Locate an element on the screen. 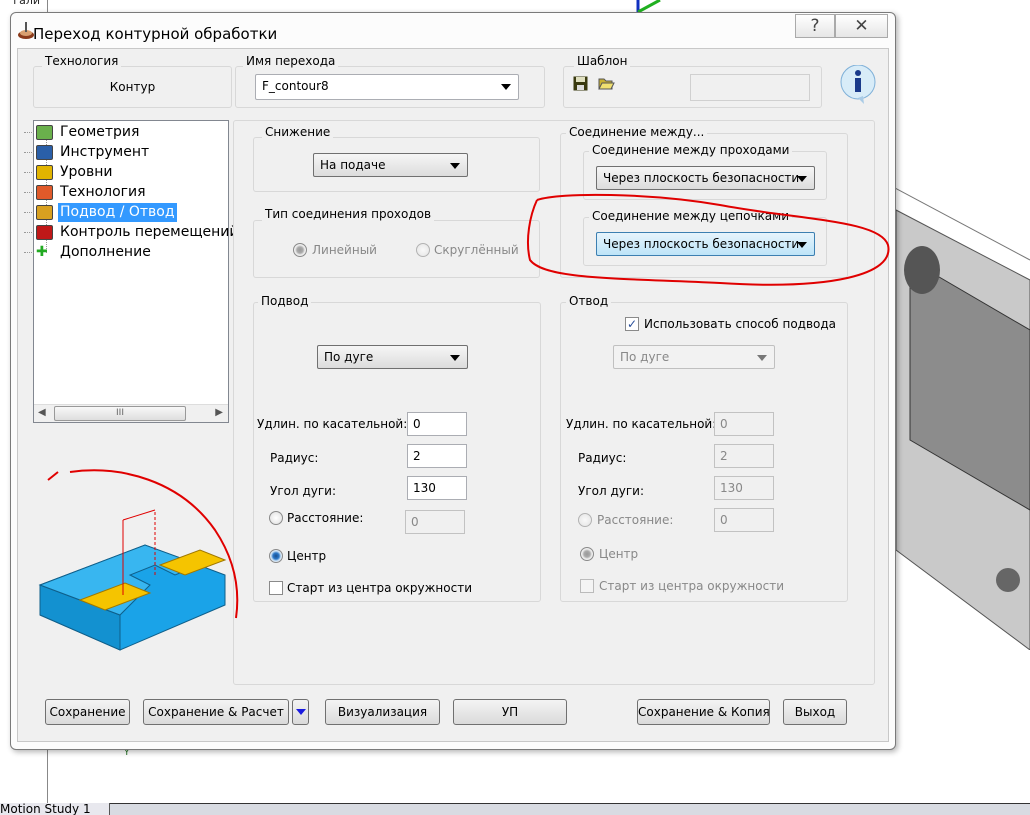 This screenshot has width=1030, height=815. geometry-icon is located at coordinates (44, 132).